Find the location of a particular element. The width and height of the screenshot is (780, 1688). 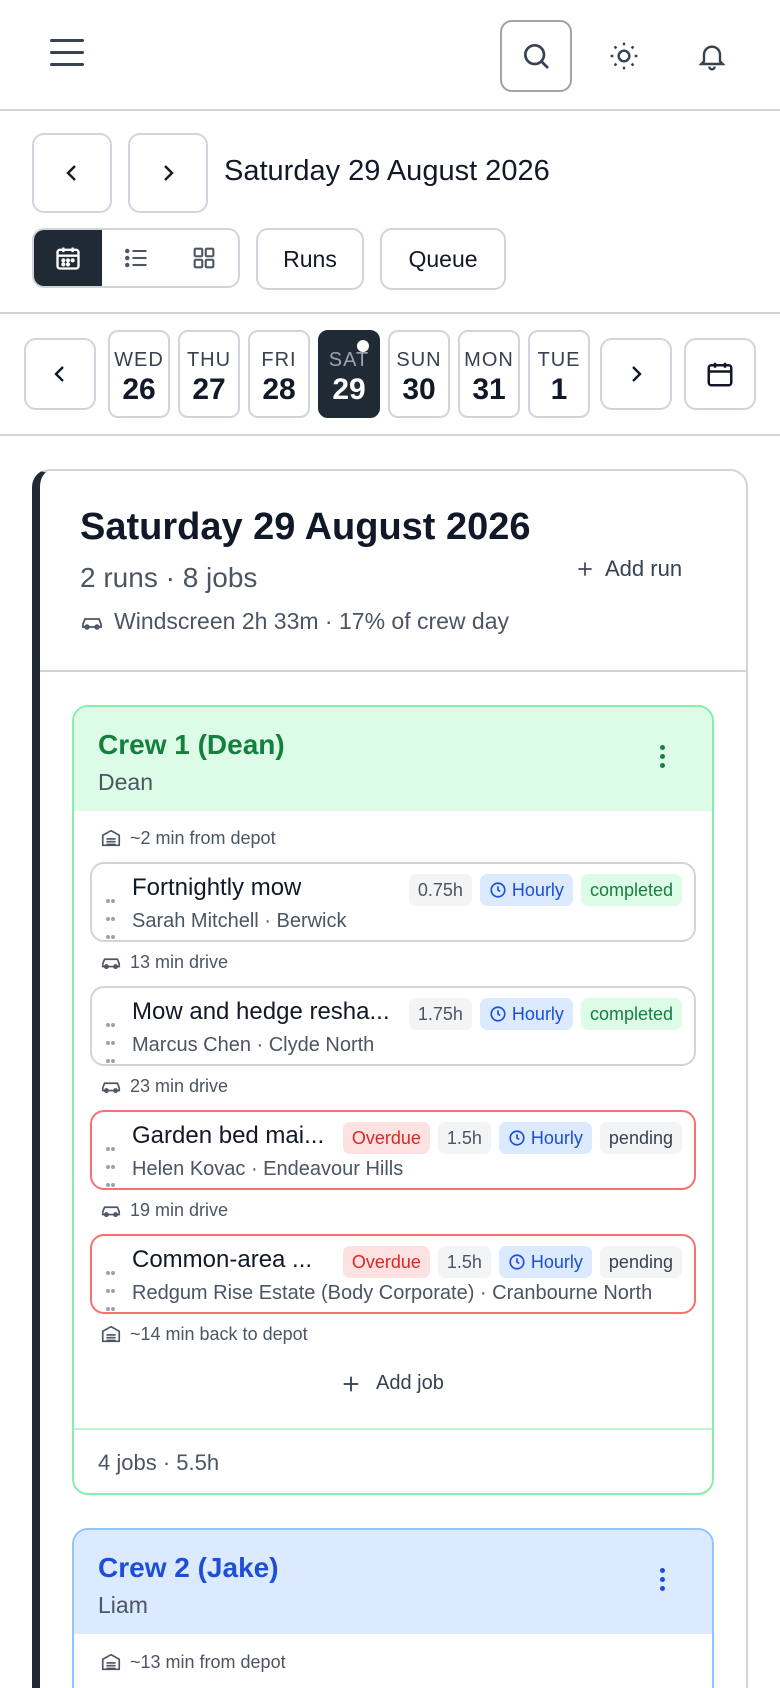

travel-text: ~2 min from depot is located at coordinates (203, 837).